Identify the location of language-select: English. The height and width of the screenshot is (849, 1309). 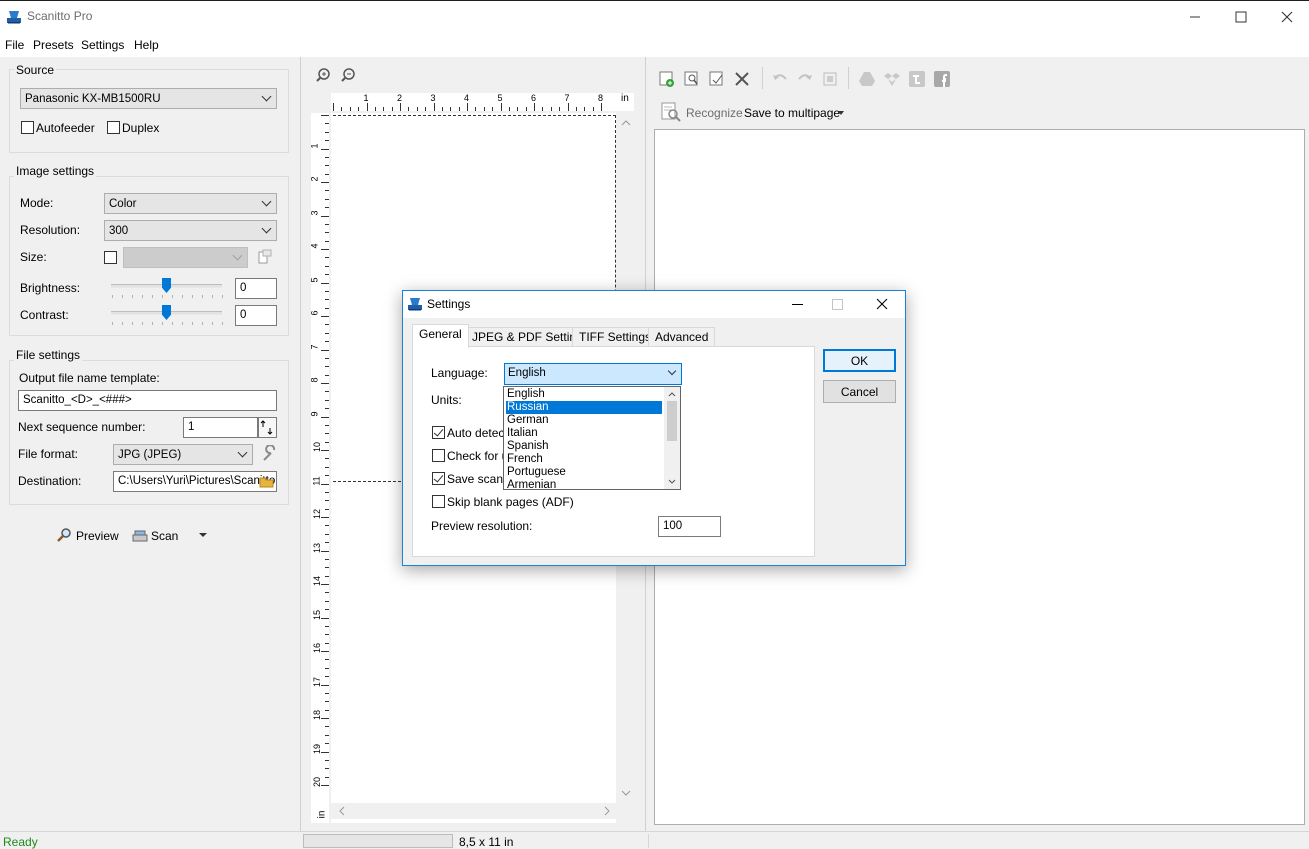
(593, 374).